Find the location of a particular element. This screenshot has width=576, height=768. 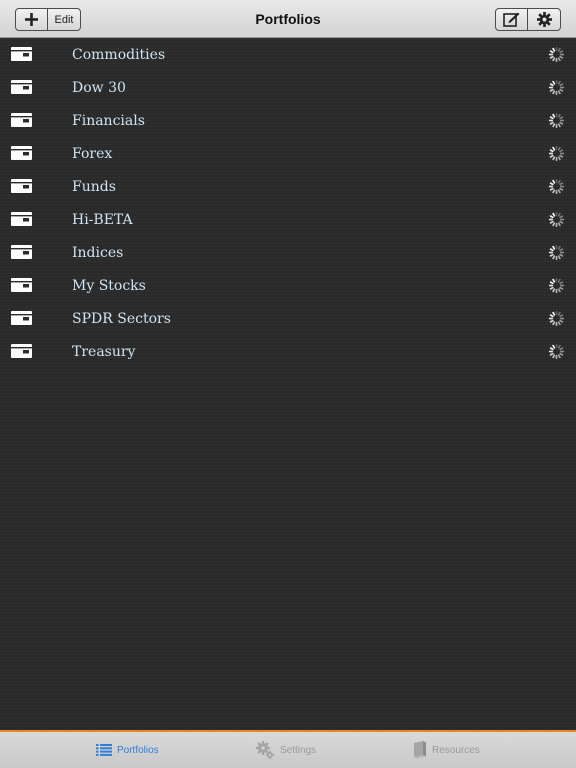

list-item: Hi-BETA is located at coordinates (288, 219).